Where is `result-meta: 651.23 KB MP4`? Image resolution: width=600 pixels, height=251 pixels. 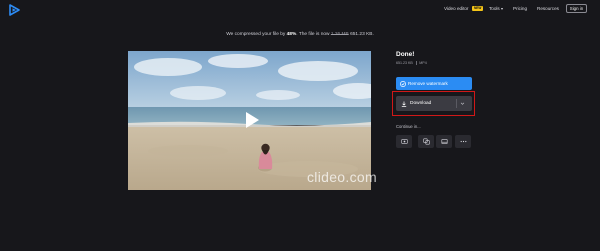
result-meta: 651.23 KB MP4 is located at coordinates (411, 63).